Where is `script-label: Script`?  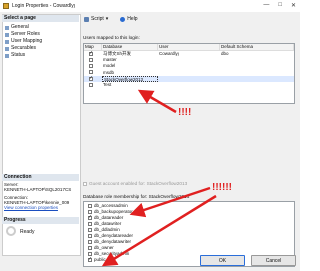 script-label: Script is located at coordinates (97, 19).